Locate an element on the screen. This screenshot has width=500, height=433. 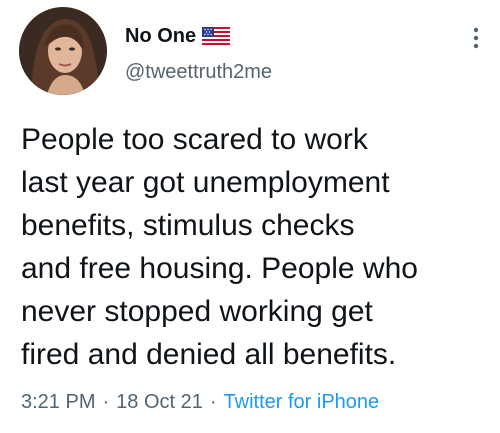
user-handle: @tweettruth2me is located at coordinates (198, 72).